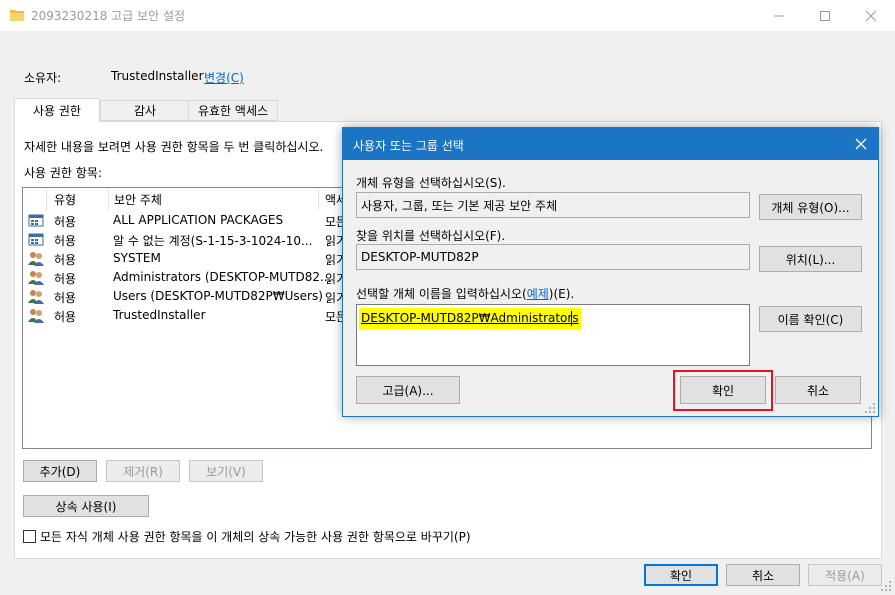 Image resolution: width=895 pixels, height=595 pixels. Describe the element at coordinates (818, 390) in the screenshot. I see `dialog-cancel-button: 취소` at that location.